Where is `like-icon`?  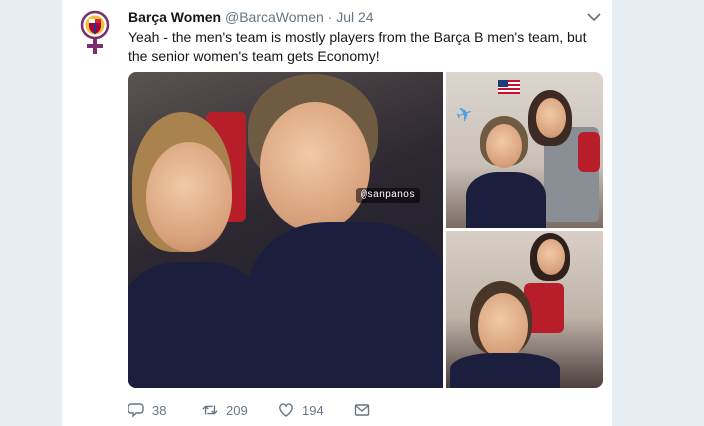 like-icon is located at coordinates (286, 410).